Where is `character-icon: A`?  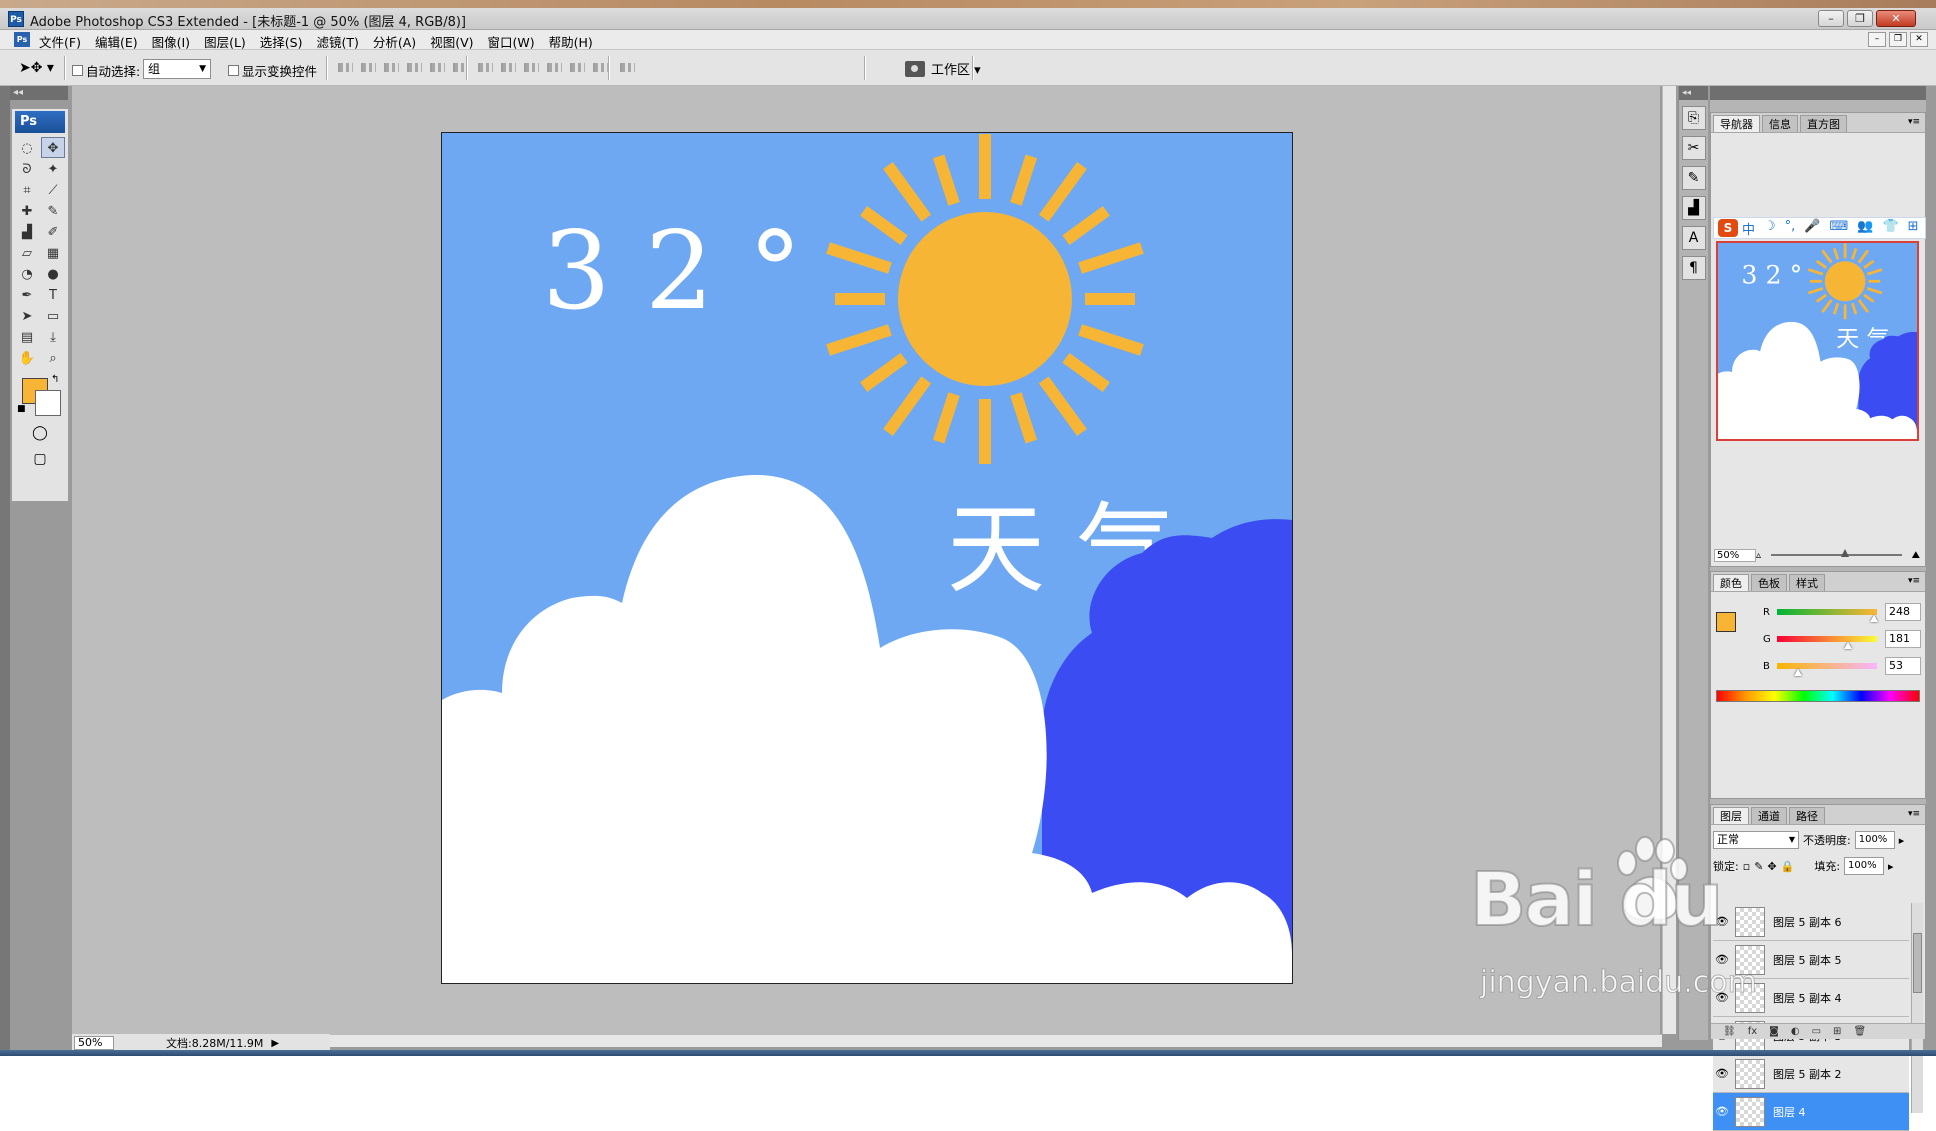
character-icon: A is located at coordinates (1693, 238).